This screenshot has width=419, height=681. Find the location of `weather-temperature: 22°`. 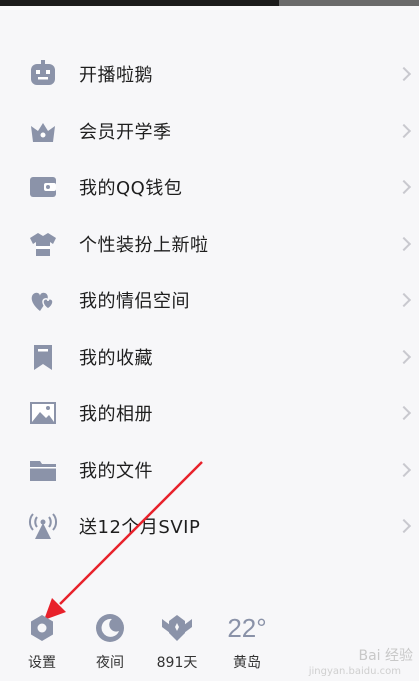

weather-temperature: 22° is located at coordinates (247, 628).